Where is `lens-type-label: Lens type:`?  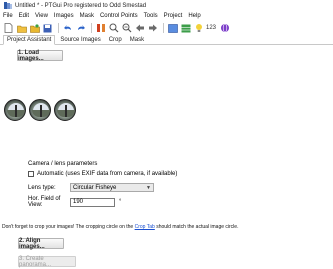
lens-type-label: Lens type: is located at coordinates (42, 187).